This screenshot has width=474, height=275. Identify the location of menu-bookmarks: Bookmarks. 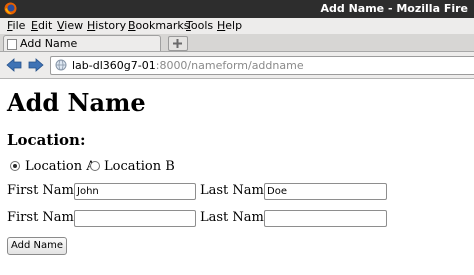
(158, 25).